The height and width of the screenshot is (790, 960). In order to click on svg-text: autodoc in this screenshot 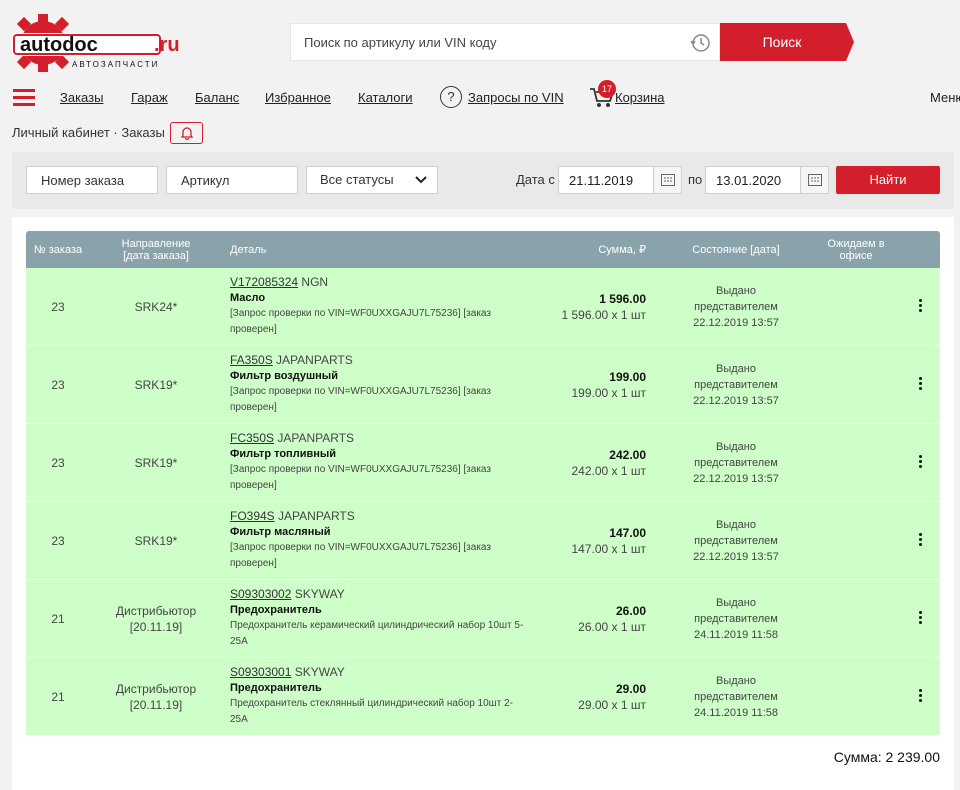, I will do `click(59, 45)`.